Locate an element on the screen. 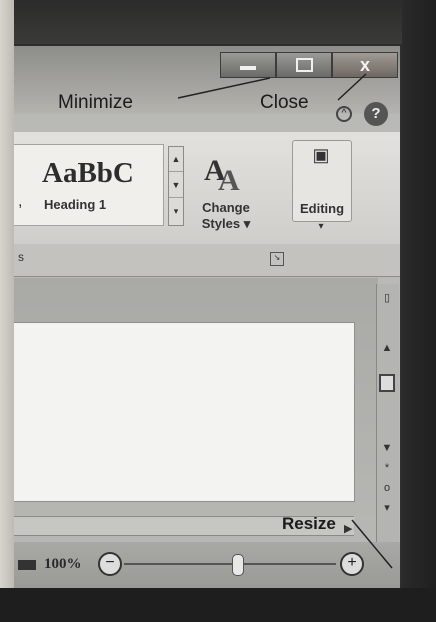  style-gallery-scroll: ▲ ▼ ▾ is located at coordinates (176, 186).